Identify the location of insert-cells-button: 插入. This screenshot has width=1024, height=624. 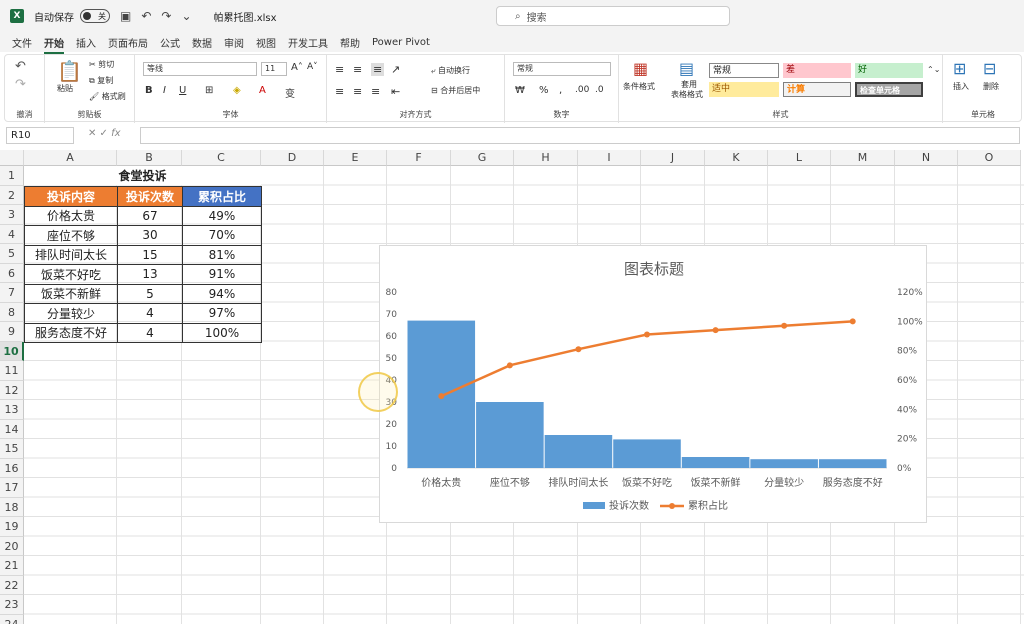
(961, 86).